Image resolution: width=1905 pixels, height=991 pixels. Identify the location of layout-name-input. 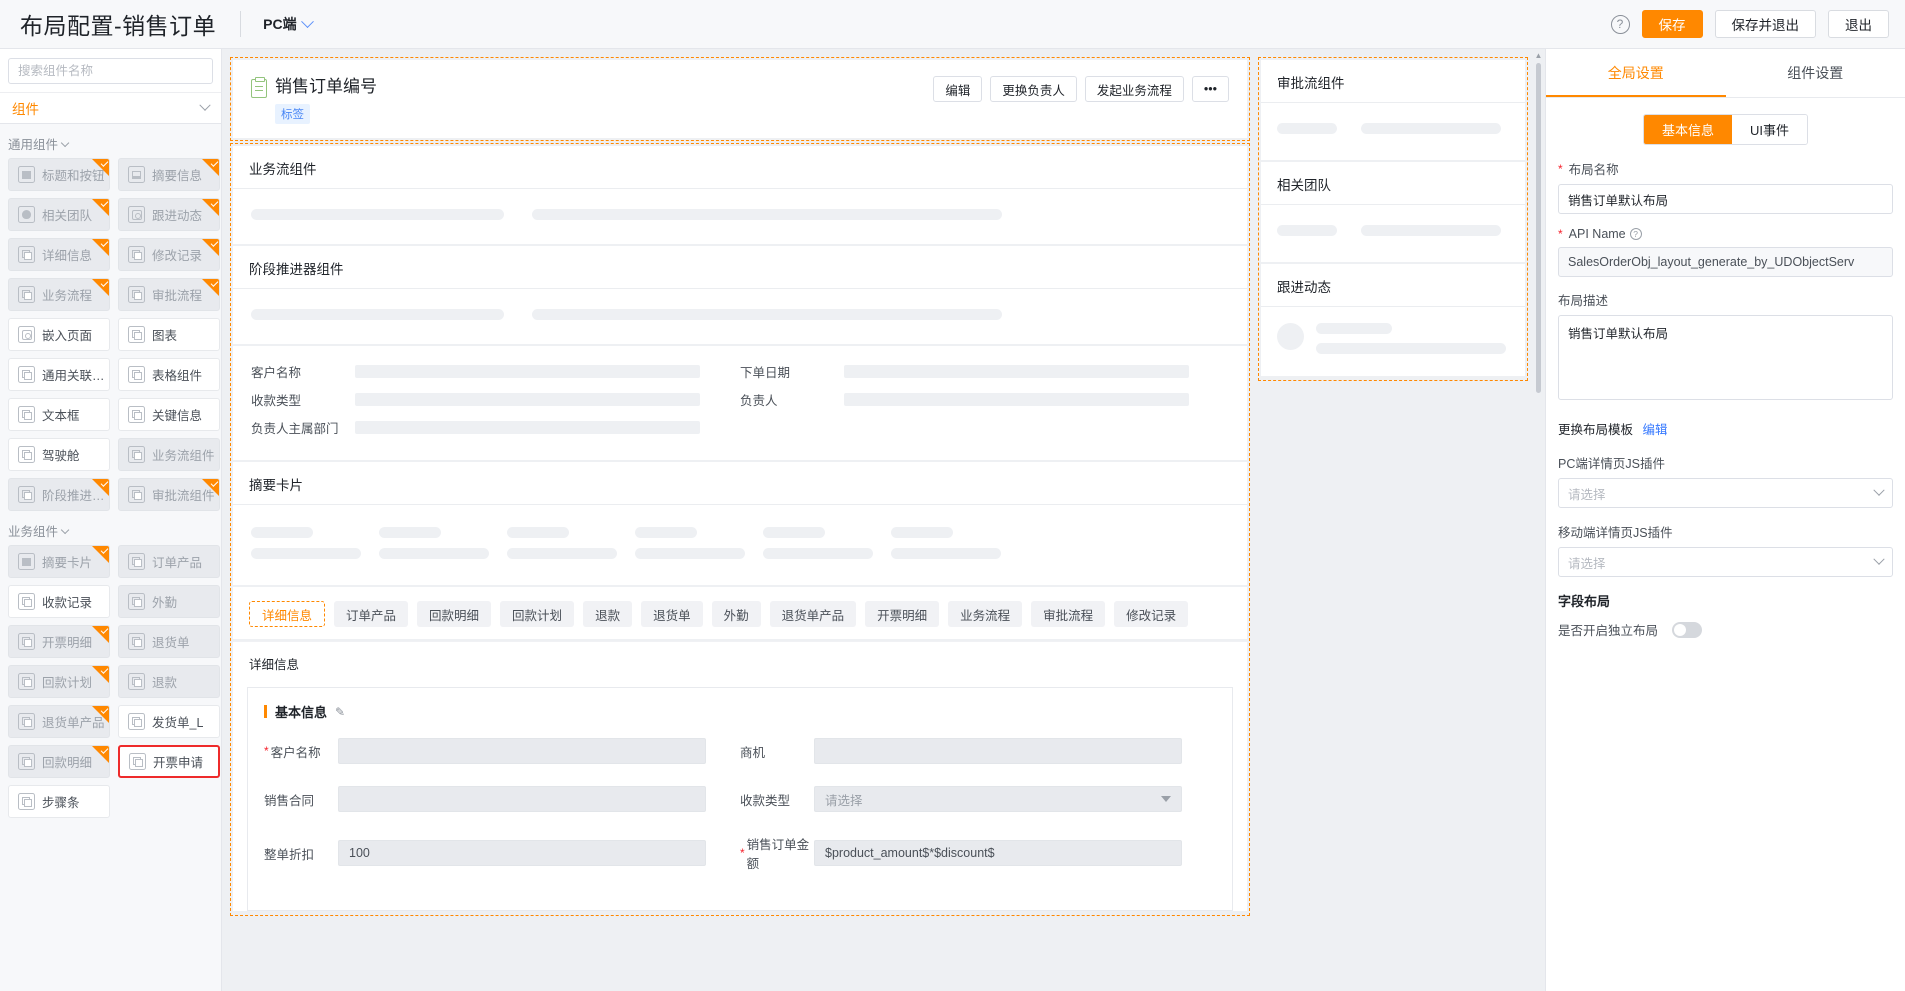
(1725, 199).